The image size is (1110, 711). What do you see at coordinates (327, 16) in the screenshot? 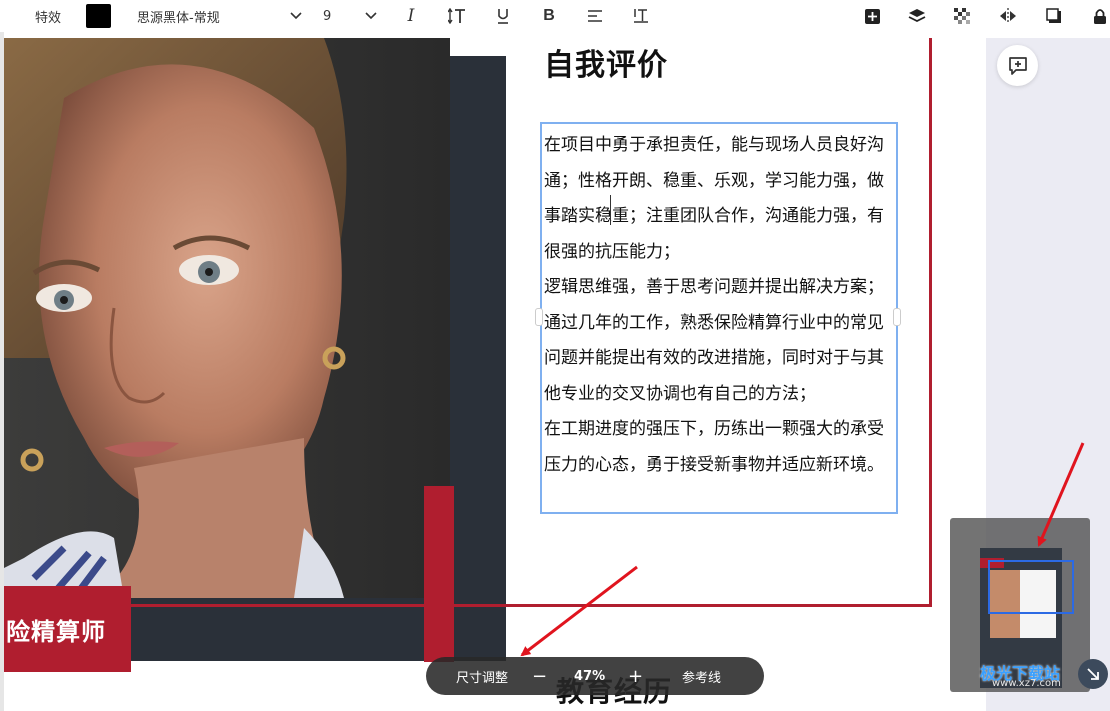
I see `font-size-value: 9` at bounding box center [327, 16].